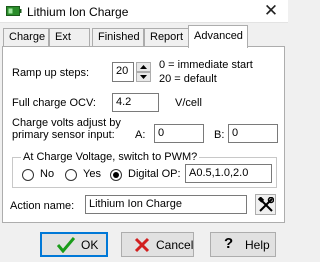 Image resolution: width=320 pixels, height=262 pixels. I want to click on ramp-up-spinner, so click(143, 72).